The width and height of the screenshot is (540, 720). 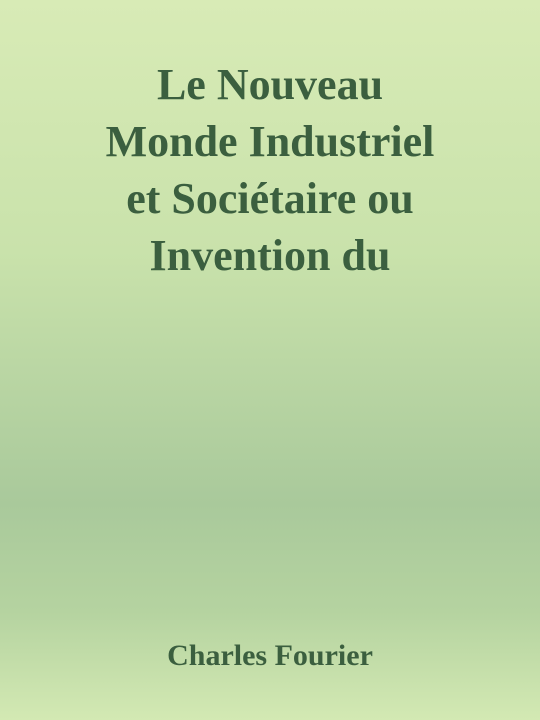 I want to click on title-line-2: Monde Industriel, so click(x=270, y=141).